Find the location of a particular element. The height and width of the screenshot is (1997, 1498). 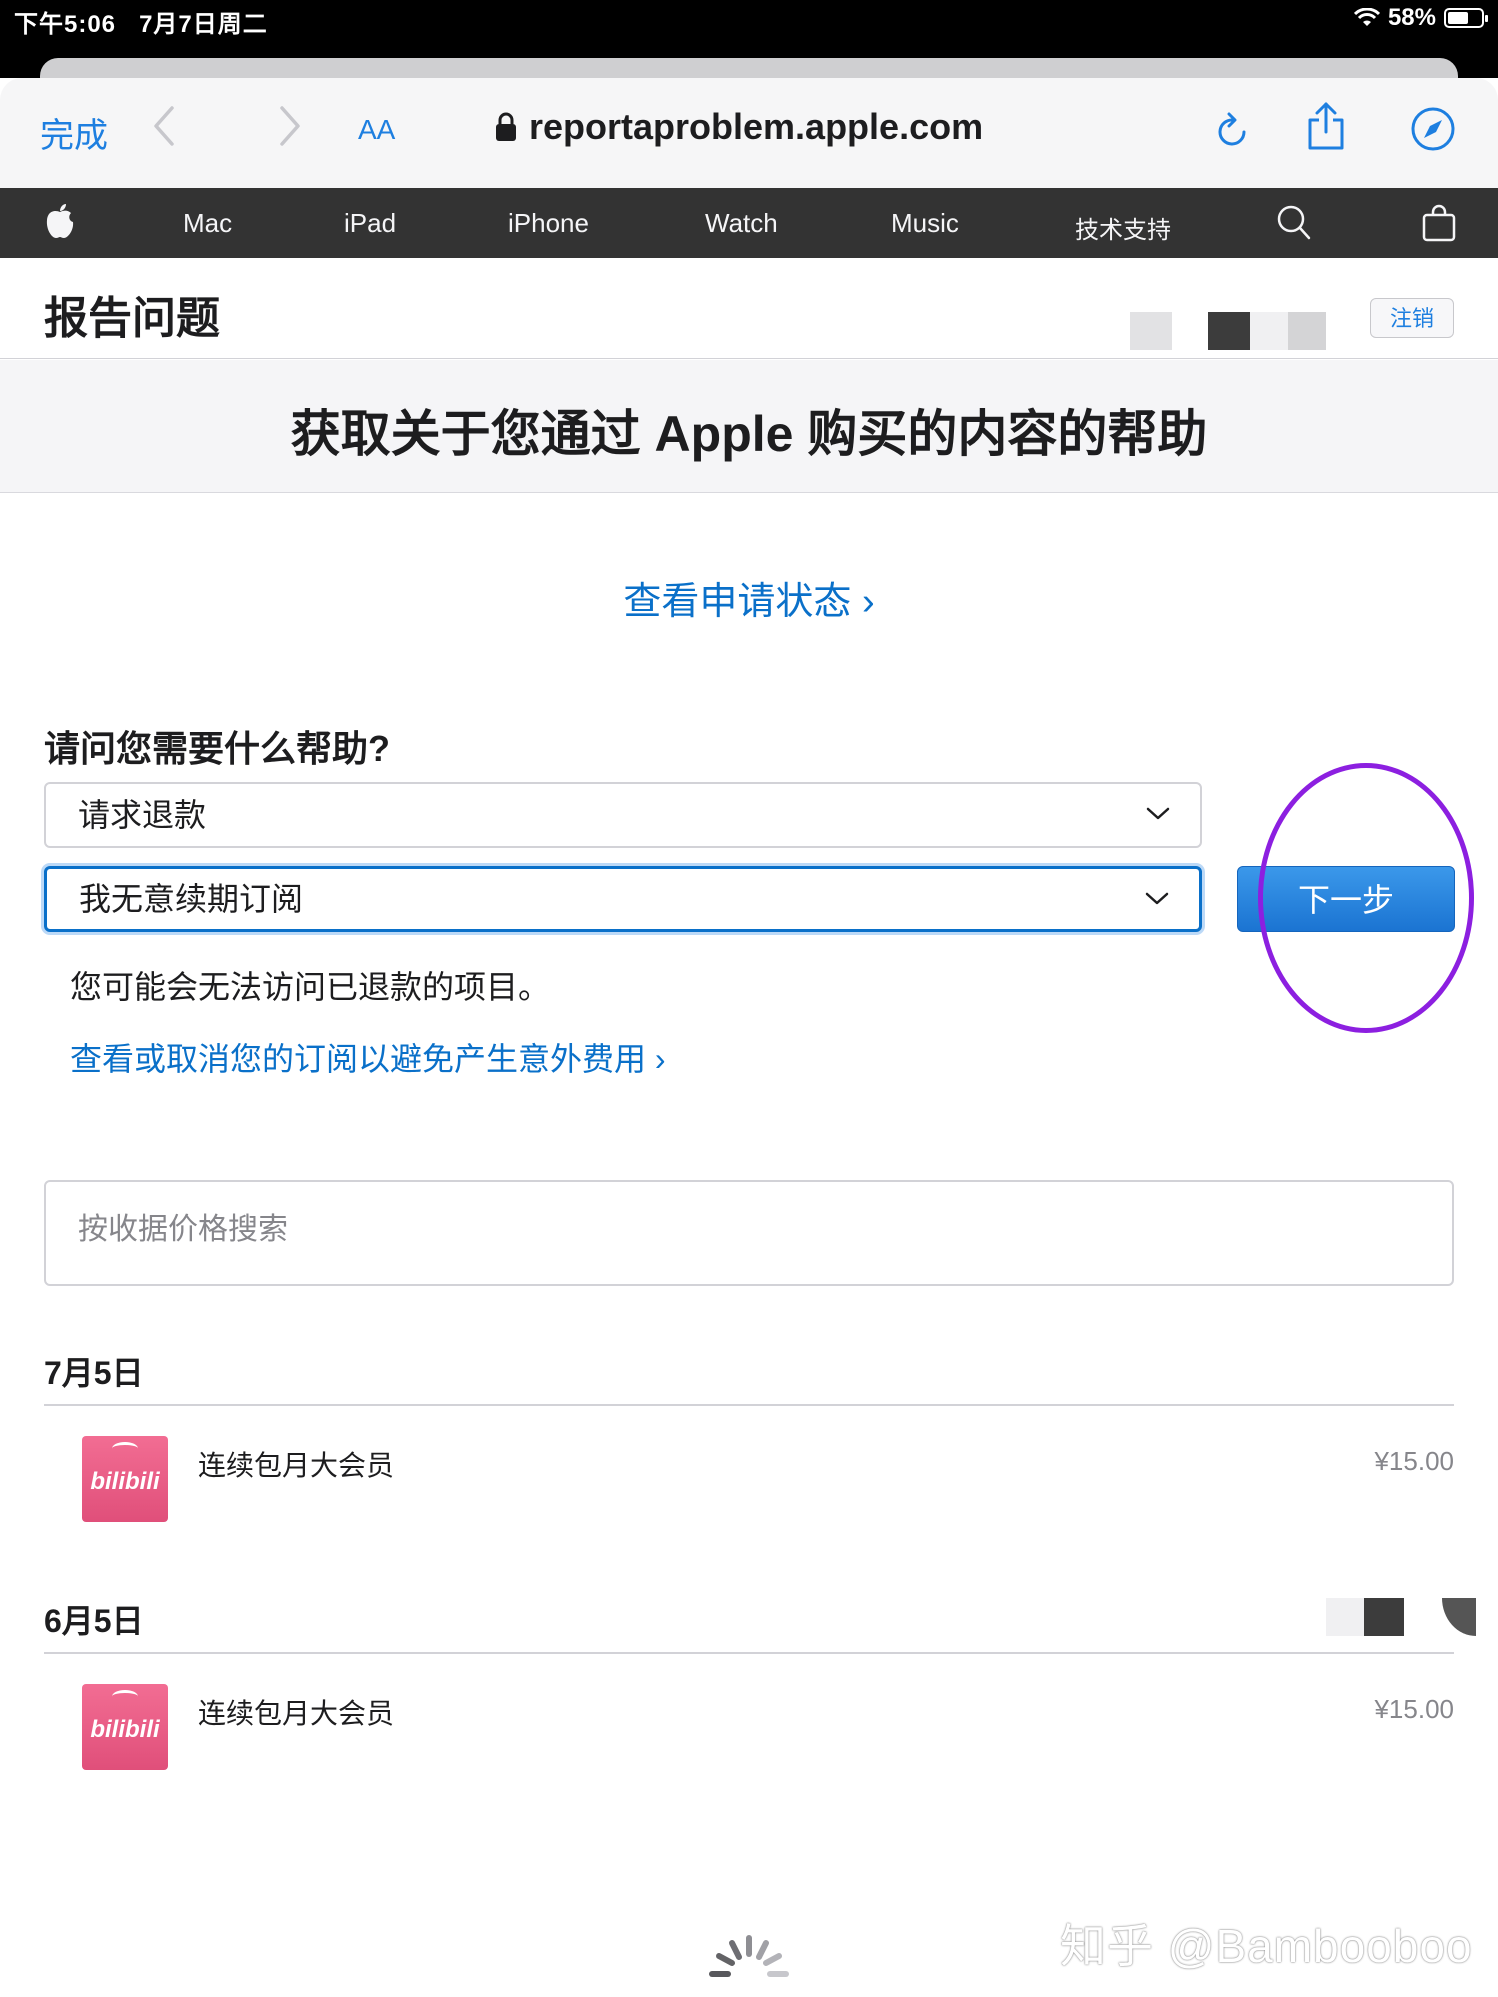

receipt-search-box is located at coordinates (749, 1233).